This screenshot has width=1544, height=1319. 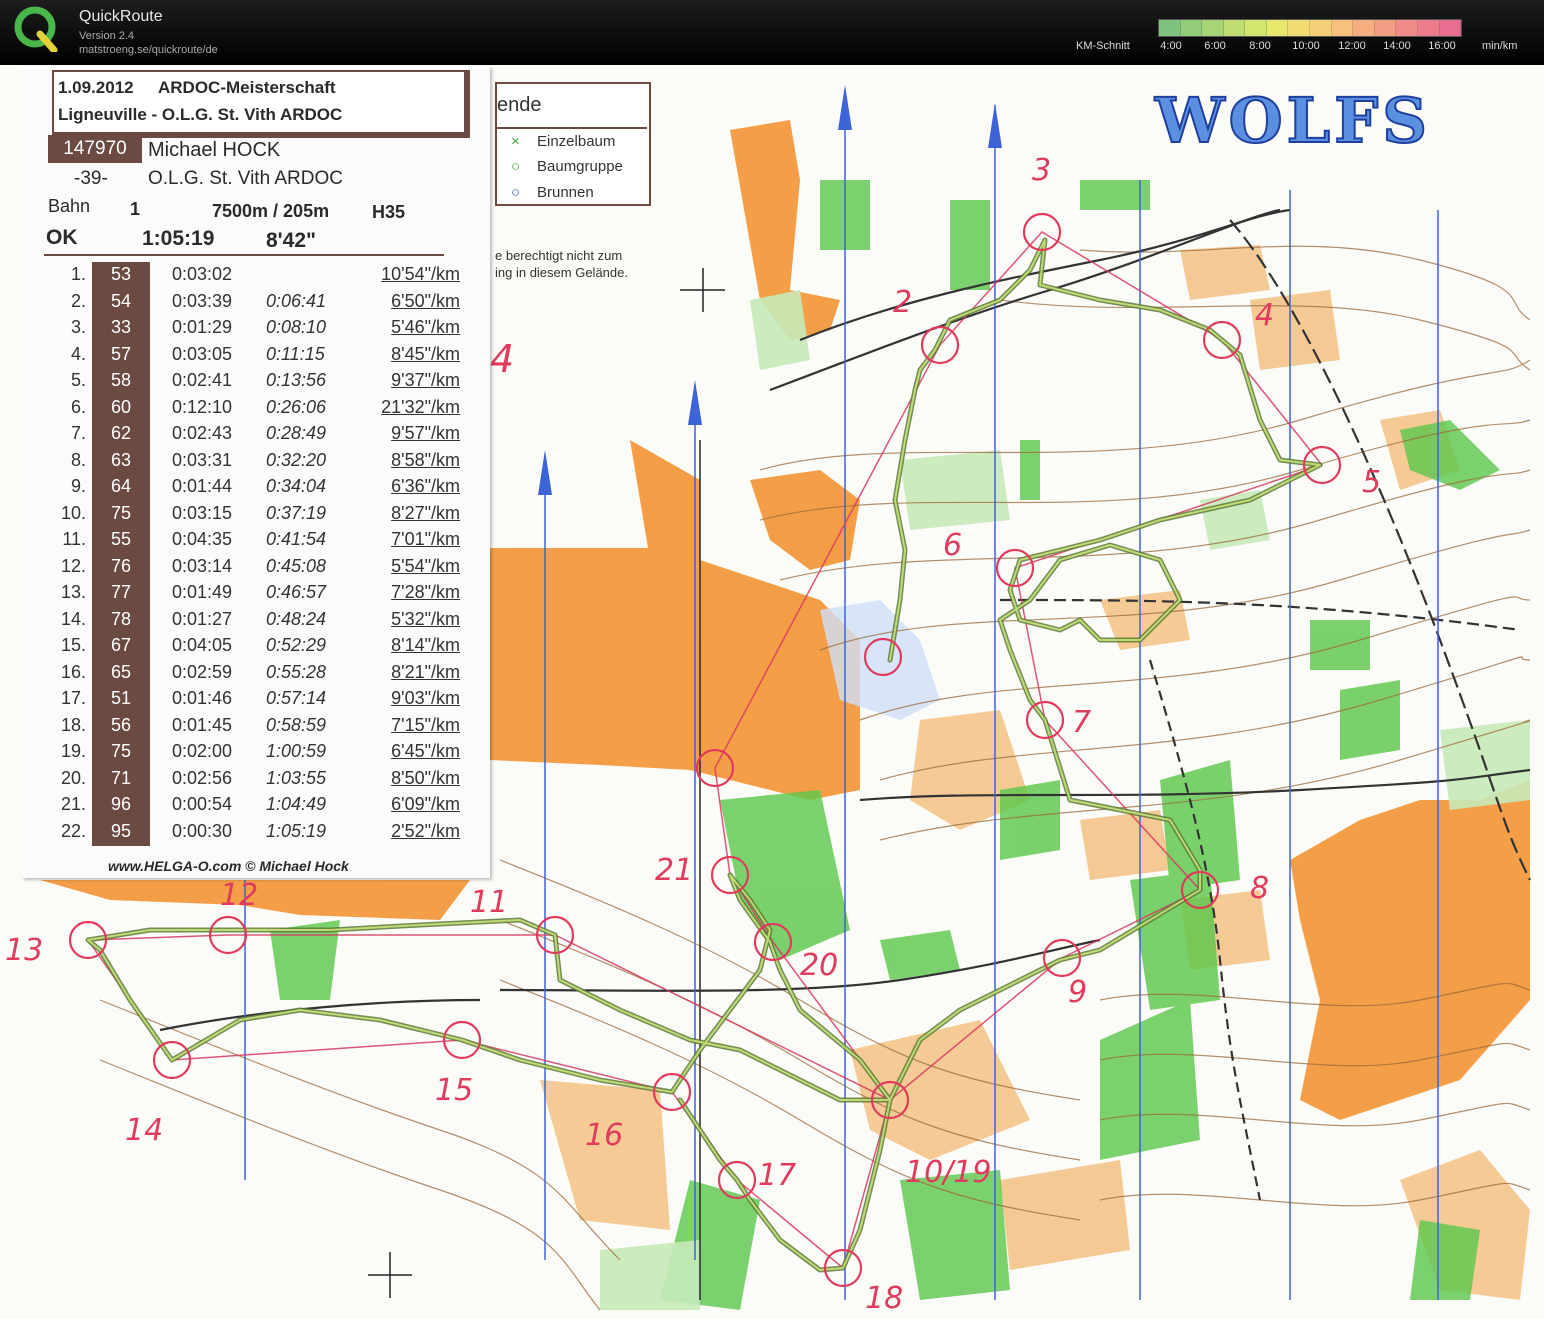 What do you see at coordinates (295, 353) in the screenshot?
I see `cumulative-time: 0:11:15` at bounding box center [295, 353].